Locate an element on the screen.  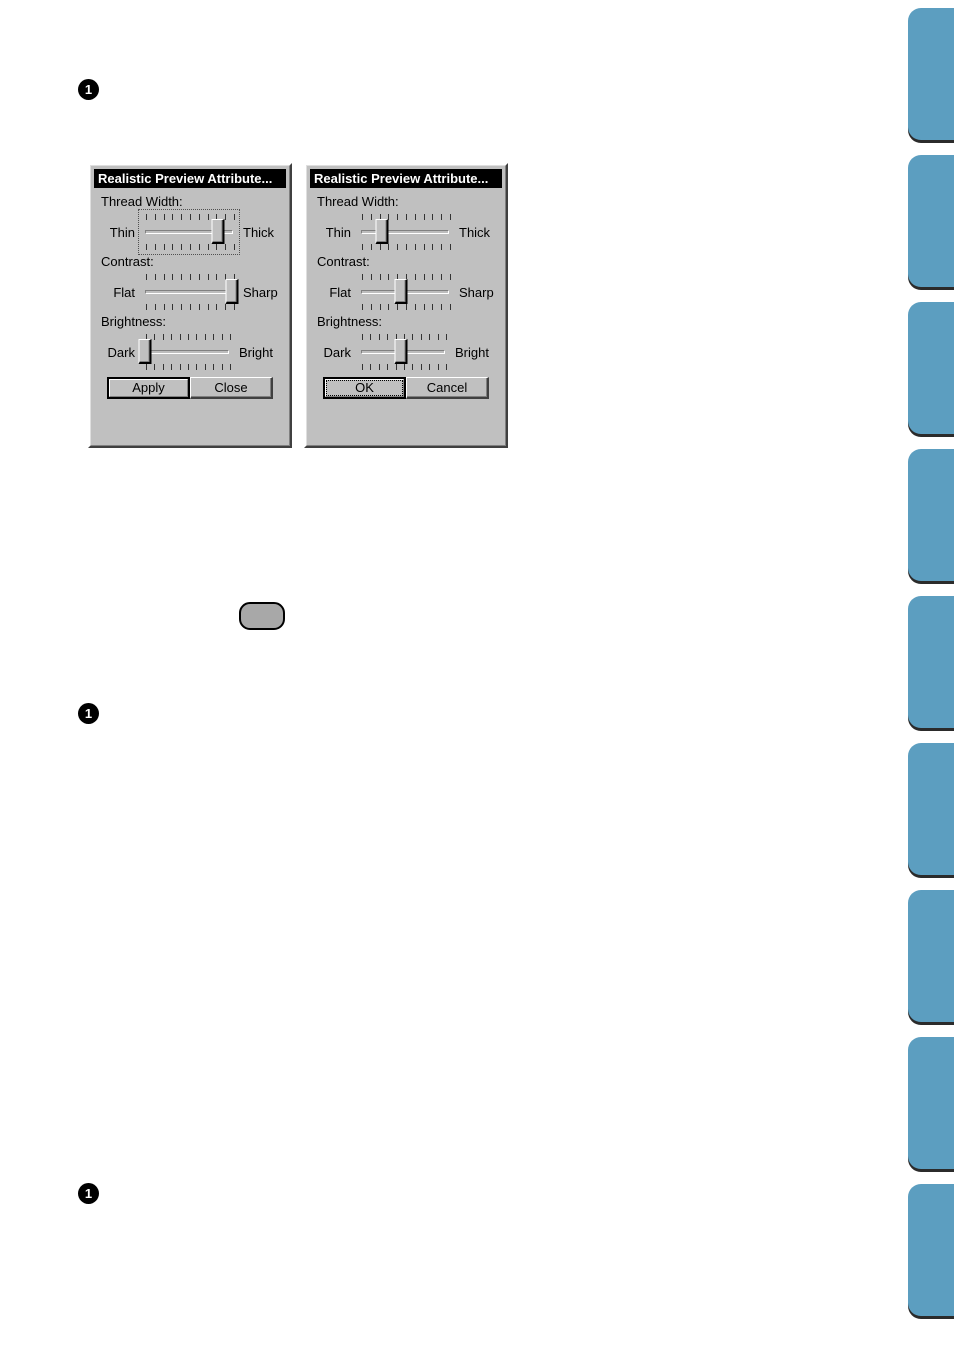
slider-track is located at coordinates (187, 352).